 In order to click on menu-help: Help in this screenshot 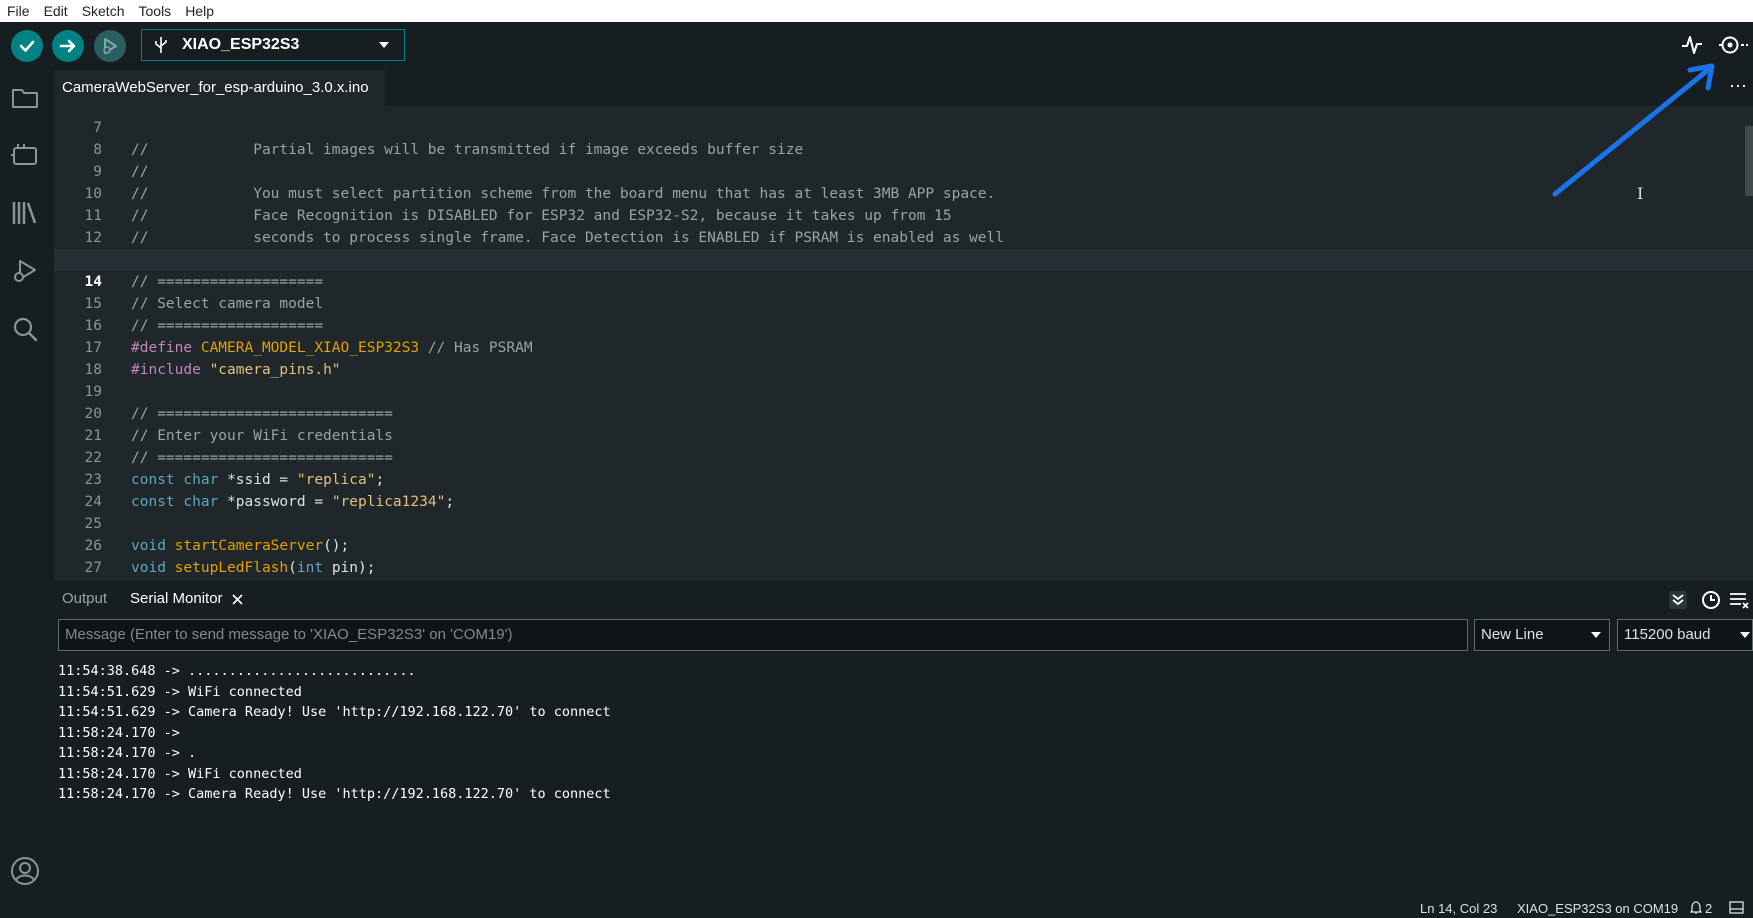, I will do `click(199, 11)`.